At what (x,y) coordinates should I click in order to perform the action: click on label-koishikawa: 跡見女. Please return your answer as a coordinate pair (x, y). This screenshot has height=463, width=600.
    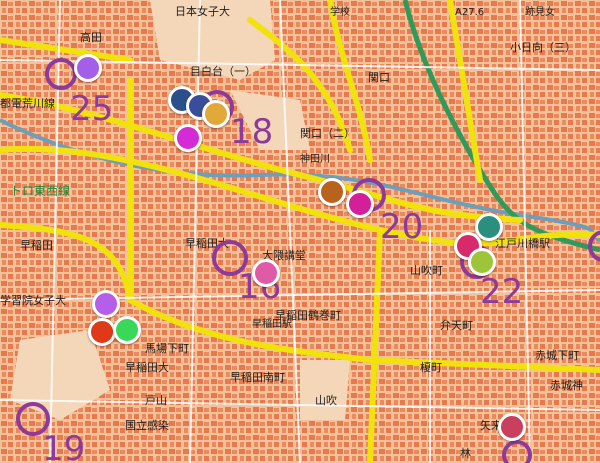
    Looking at the image, I should click on (540, 12).